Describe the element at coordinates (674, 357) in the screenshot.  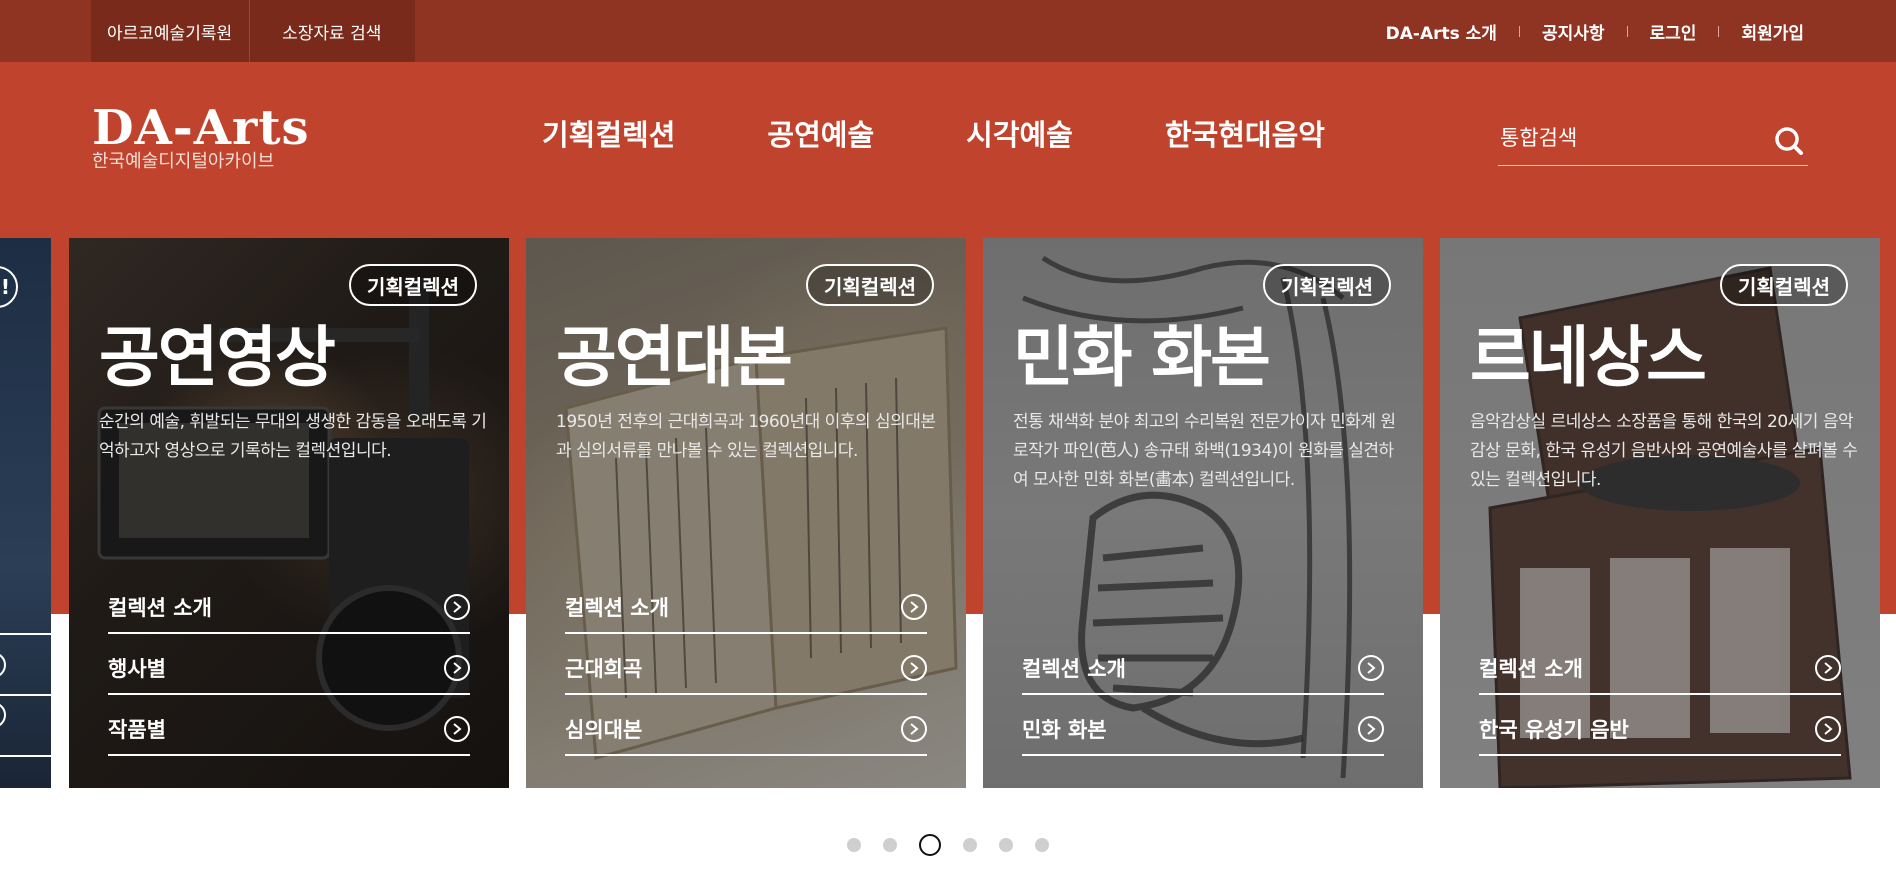
I see `card-title: 공연대본` at that location.